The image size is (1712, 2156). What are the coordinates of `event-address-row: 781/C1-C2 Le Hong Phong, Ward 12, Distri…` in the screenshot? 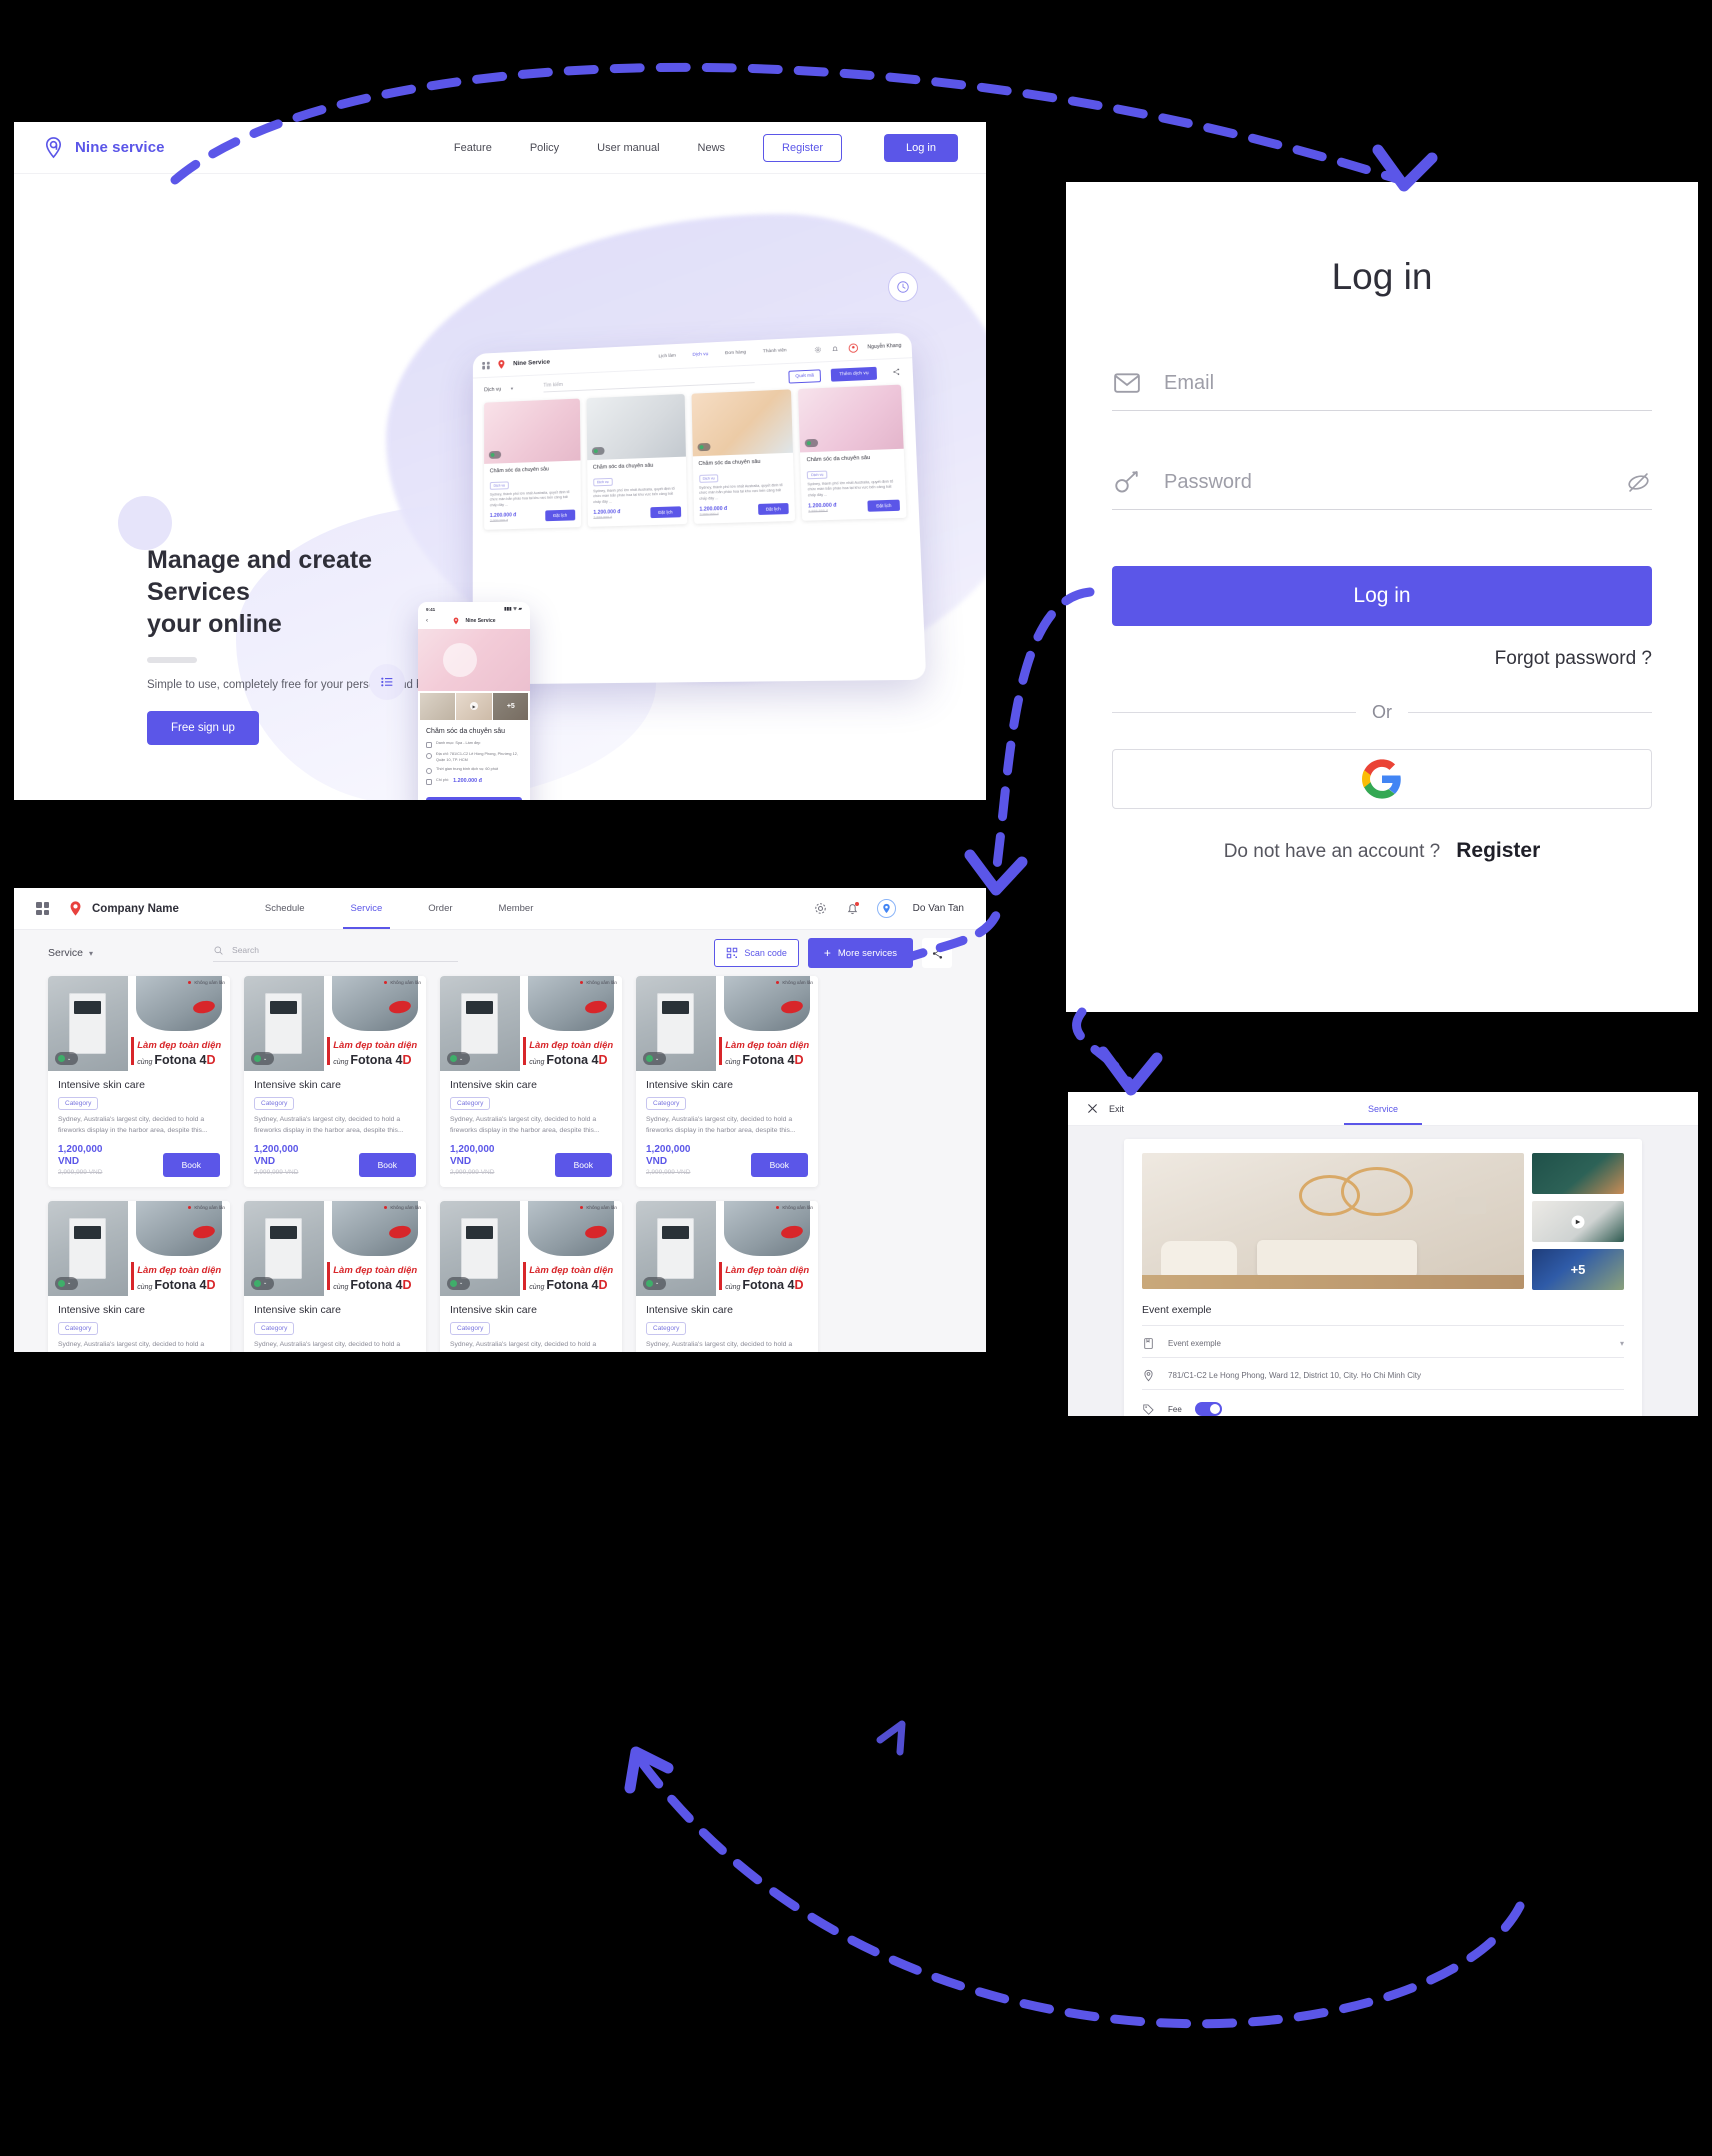 It's located at (1383, 1374).